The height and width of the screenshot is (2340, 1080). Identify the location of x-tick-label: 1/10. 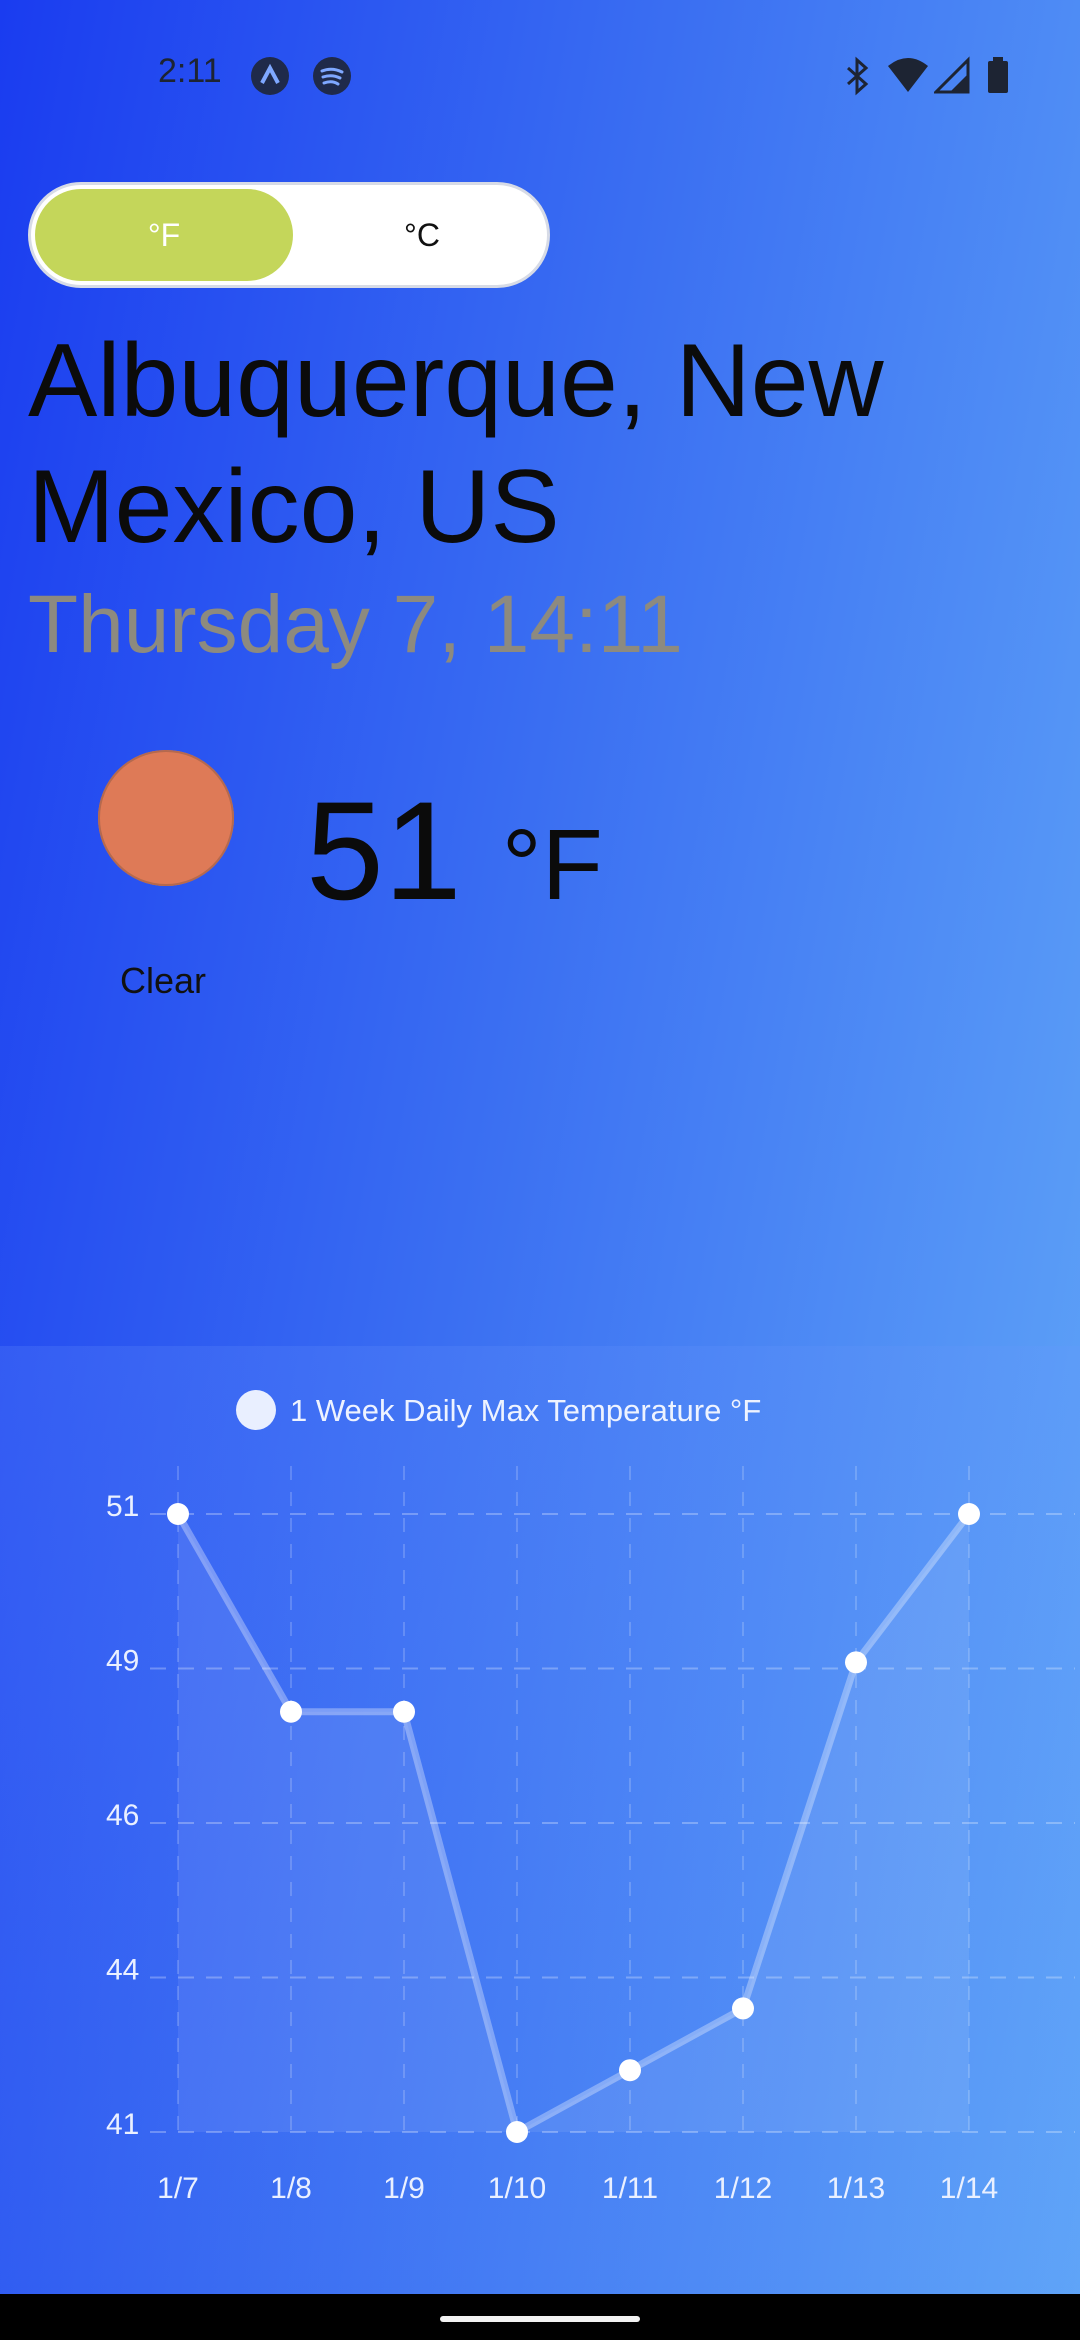
(517, 2188).